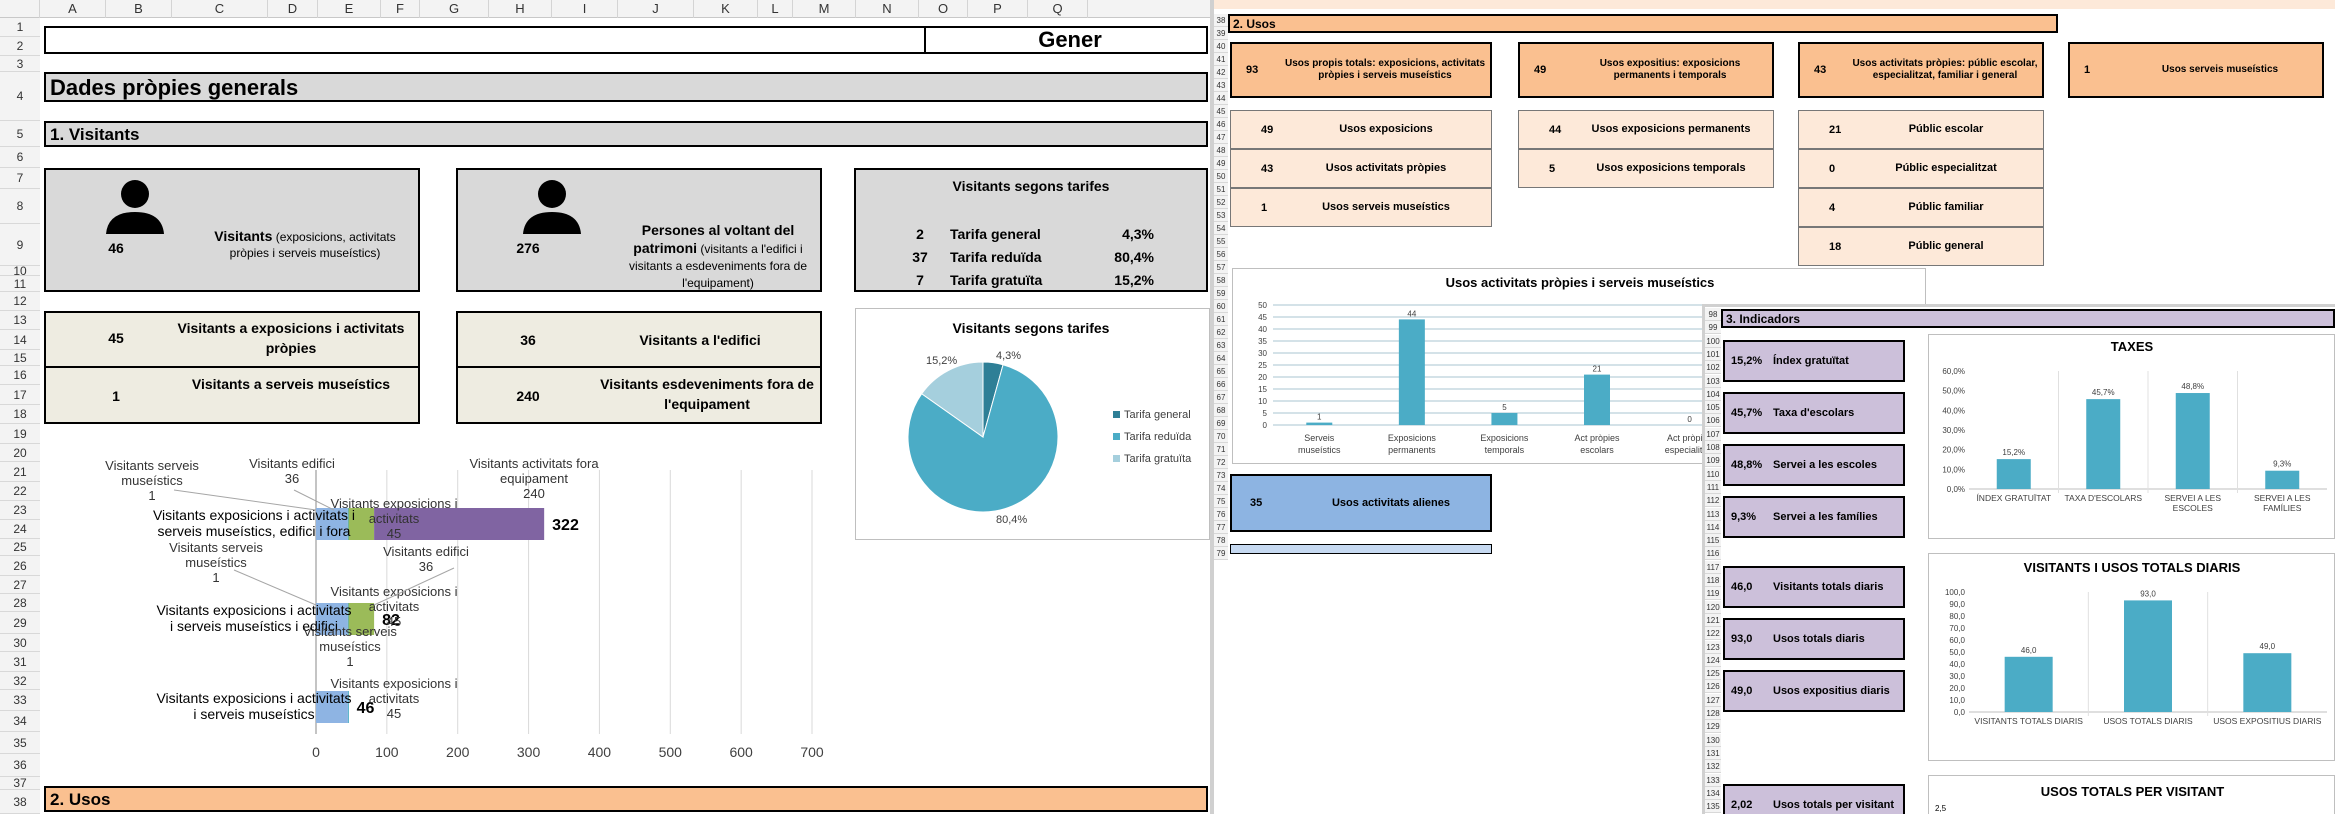 This screenshot has width=2335, height=814. What do you see at coordinates (1713, 487) in the screenshot?
I see `row-header: 111` at bounding box center [1713, 487].